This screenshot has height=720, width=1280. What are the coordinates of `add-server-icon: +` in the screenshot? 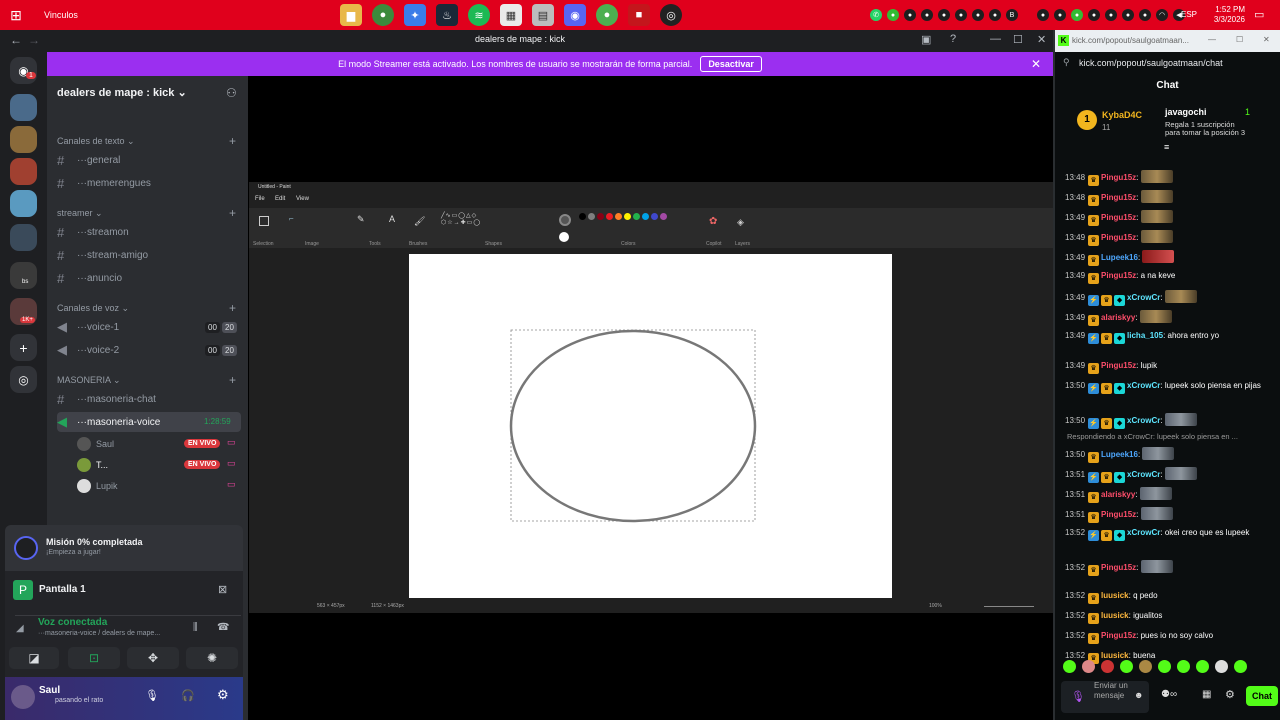 It's located at (23, 347).